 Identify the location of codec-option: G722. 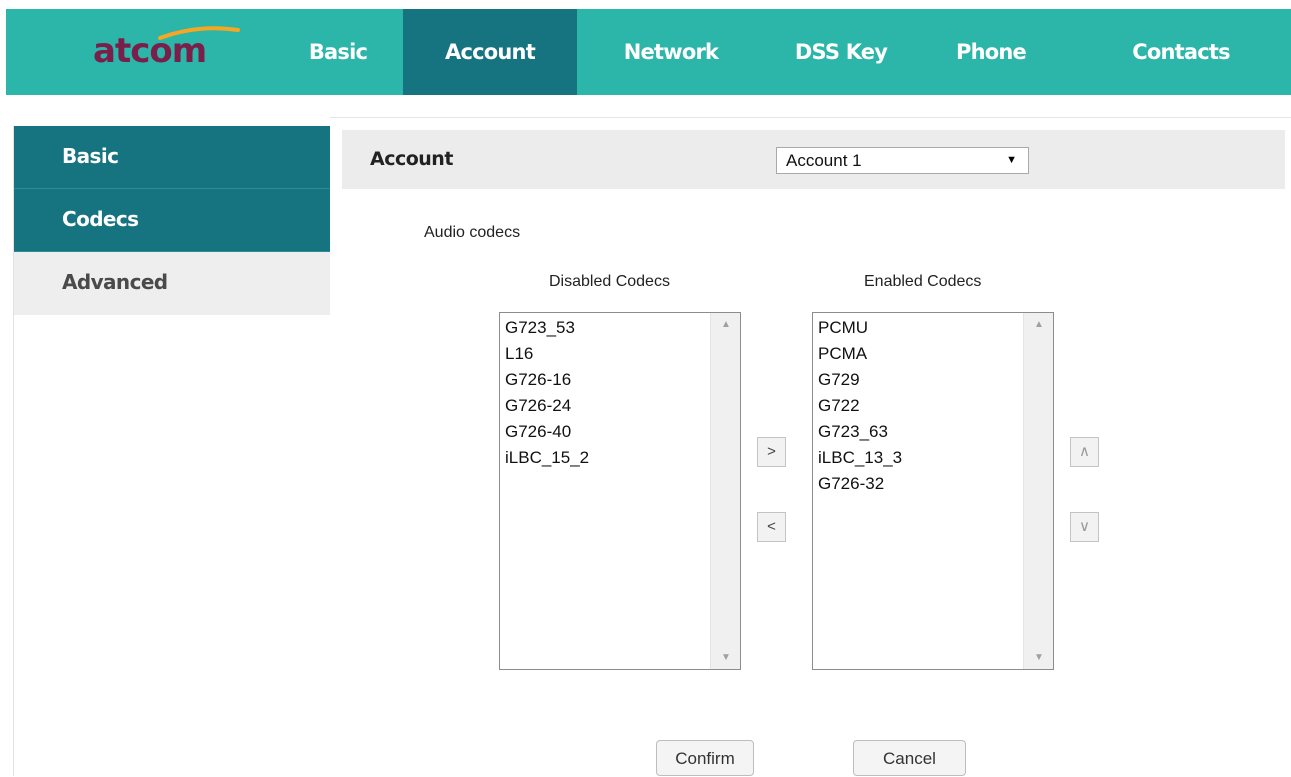
(860, 406).